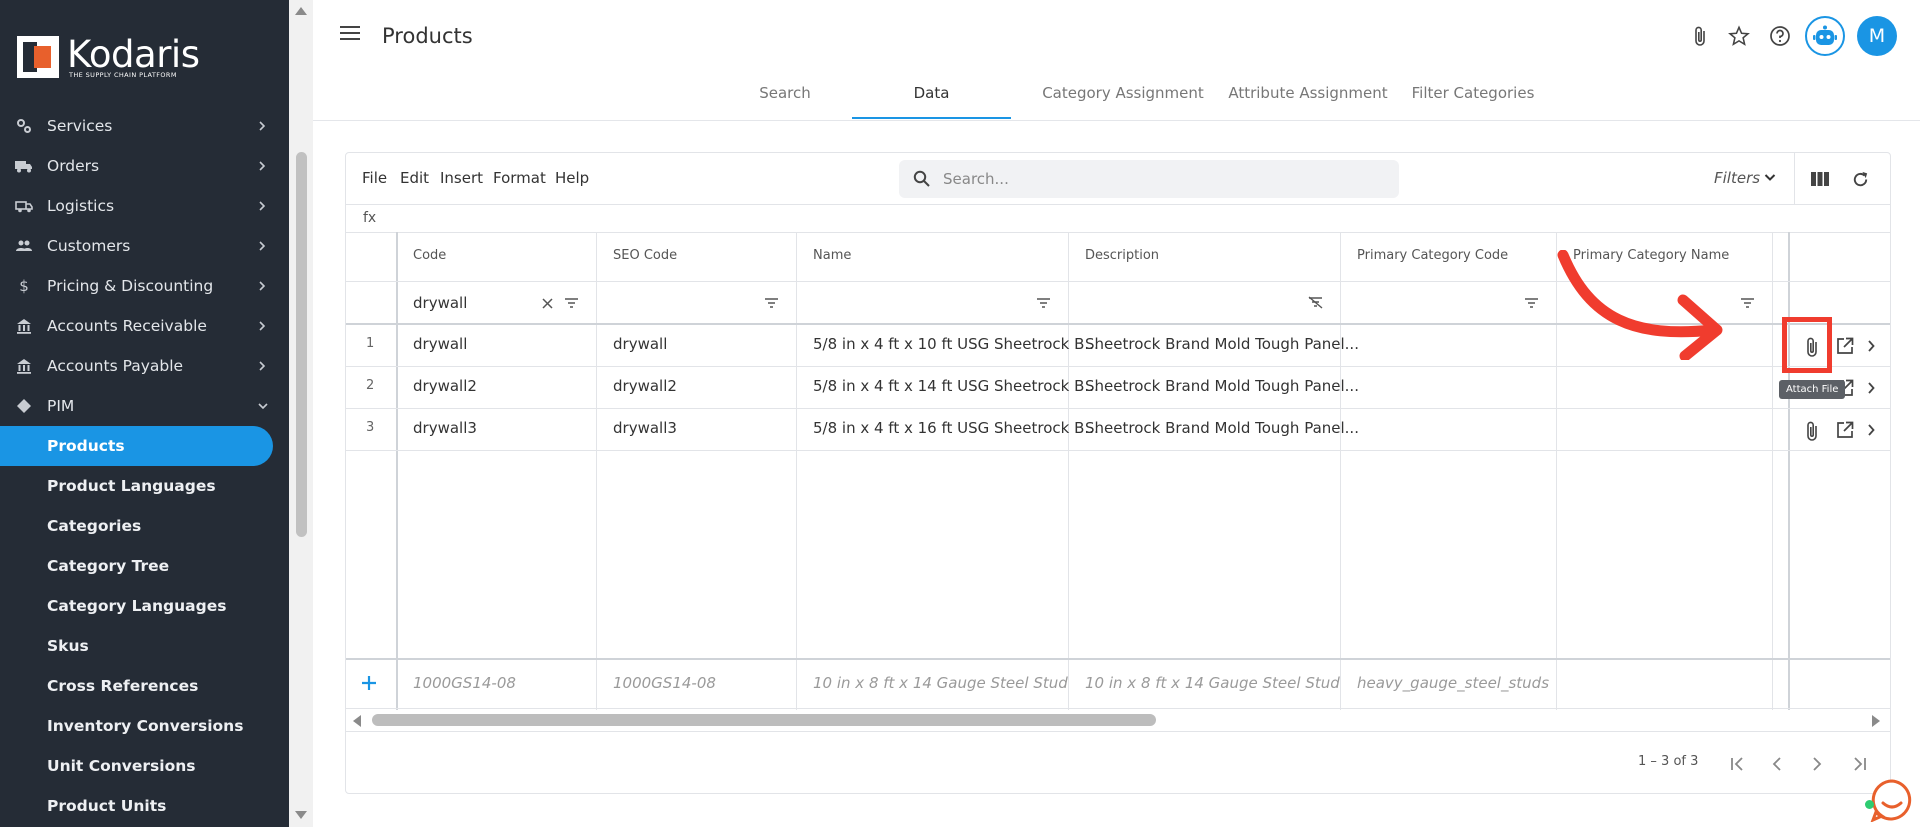  Describe the element at coordinates (1315, 302) in the screenshot. I see `filter-off-icon` at that location.